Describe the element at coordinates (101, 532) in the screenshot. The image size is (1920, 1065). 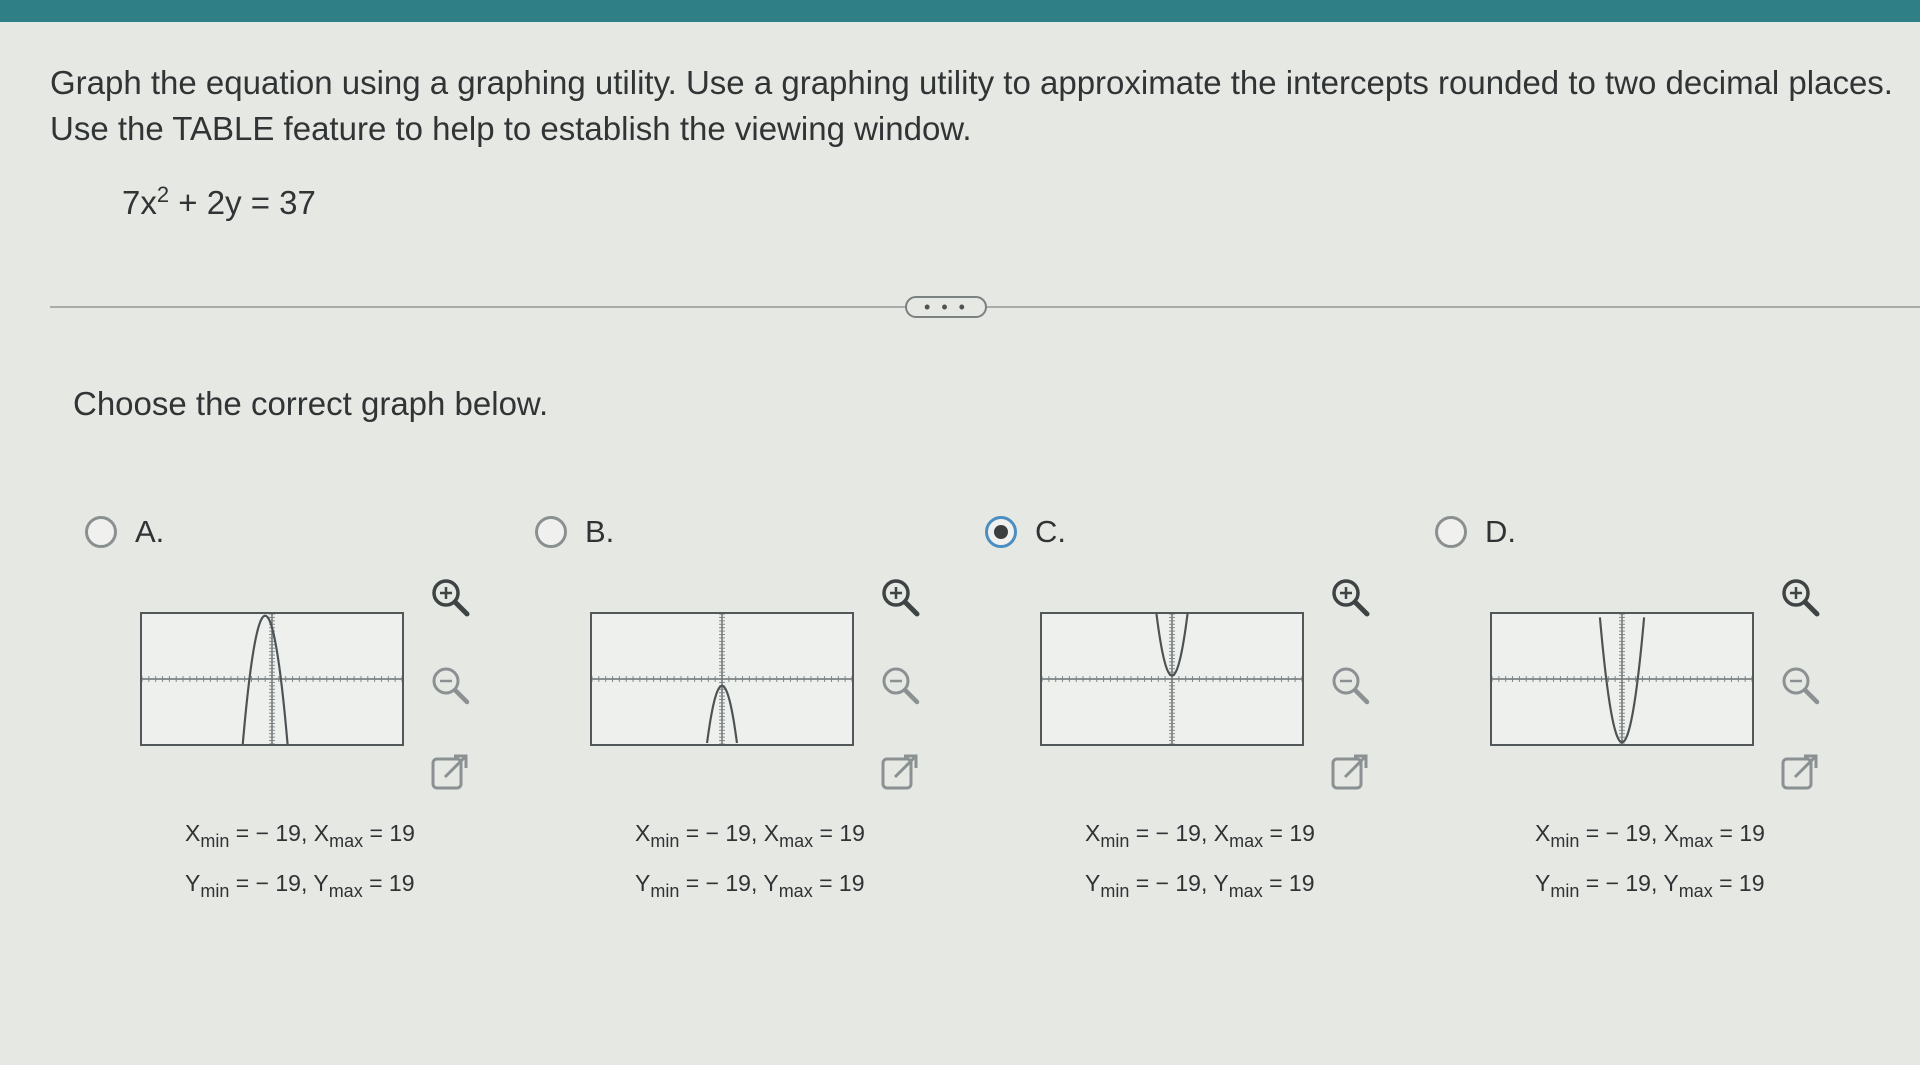
I see `option-a-radio` at that location.